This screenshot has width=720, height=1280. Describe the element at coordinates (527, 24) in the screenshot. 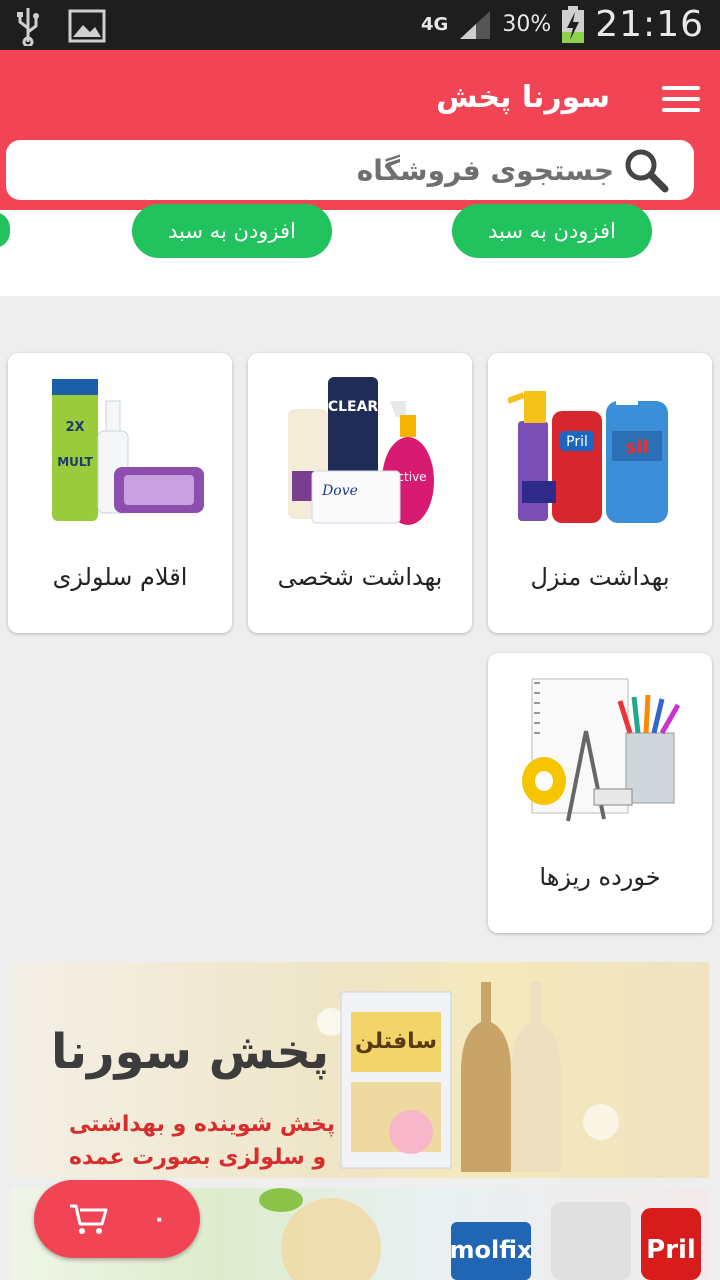

I see `battery-percent: 30%` at that location.